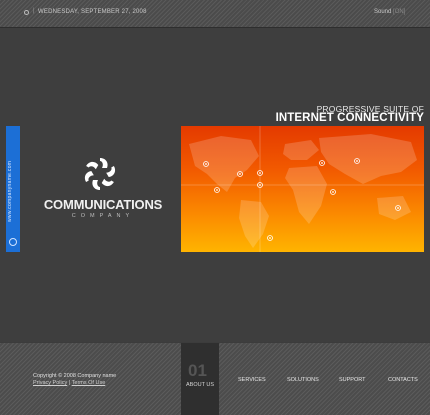 This screenshot has width=430, height=415. I want to click on copyright-text: Copyright © 2008 Company name, so click(75, 376).